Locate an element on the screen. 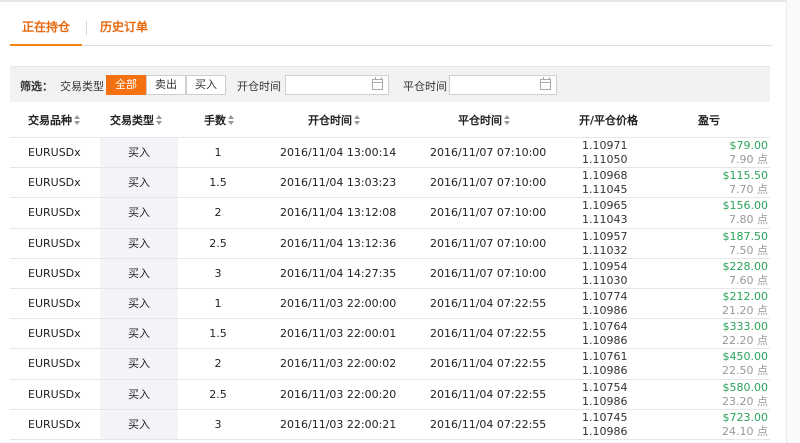  points-cell: 7.90 点 is located at coordinates (748, 159).